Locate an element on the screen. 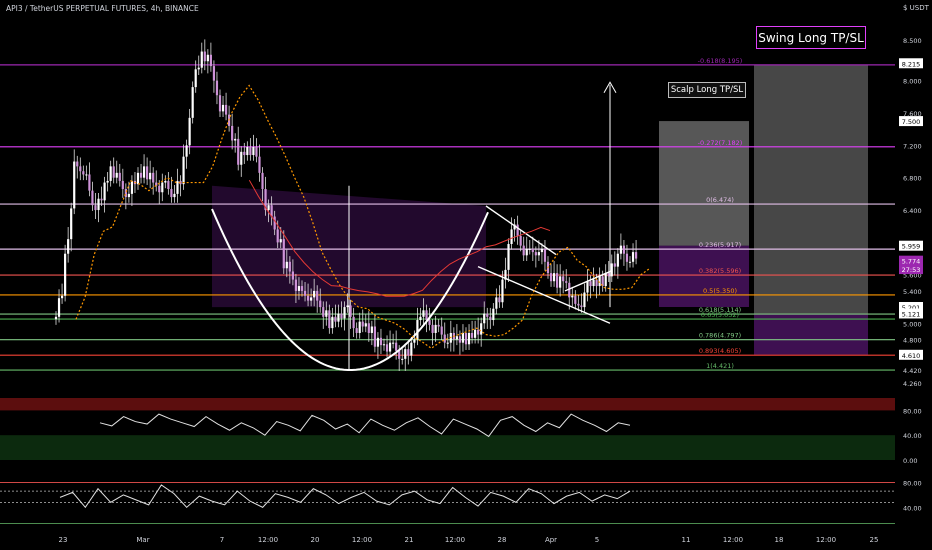  y-tick-label: 8.000 is located at coordinates (912, 82).